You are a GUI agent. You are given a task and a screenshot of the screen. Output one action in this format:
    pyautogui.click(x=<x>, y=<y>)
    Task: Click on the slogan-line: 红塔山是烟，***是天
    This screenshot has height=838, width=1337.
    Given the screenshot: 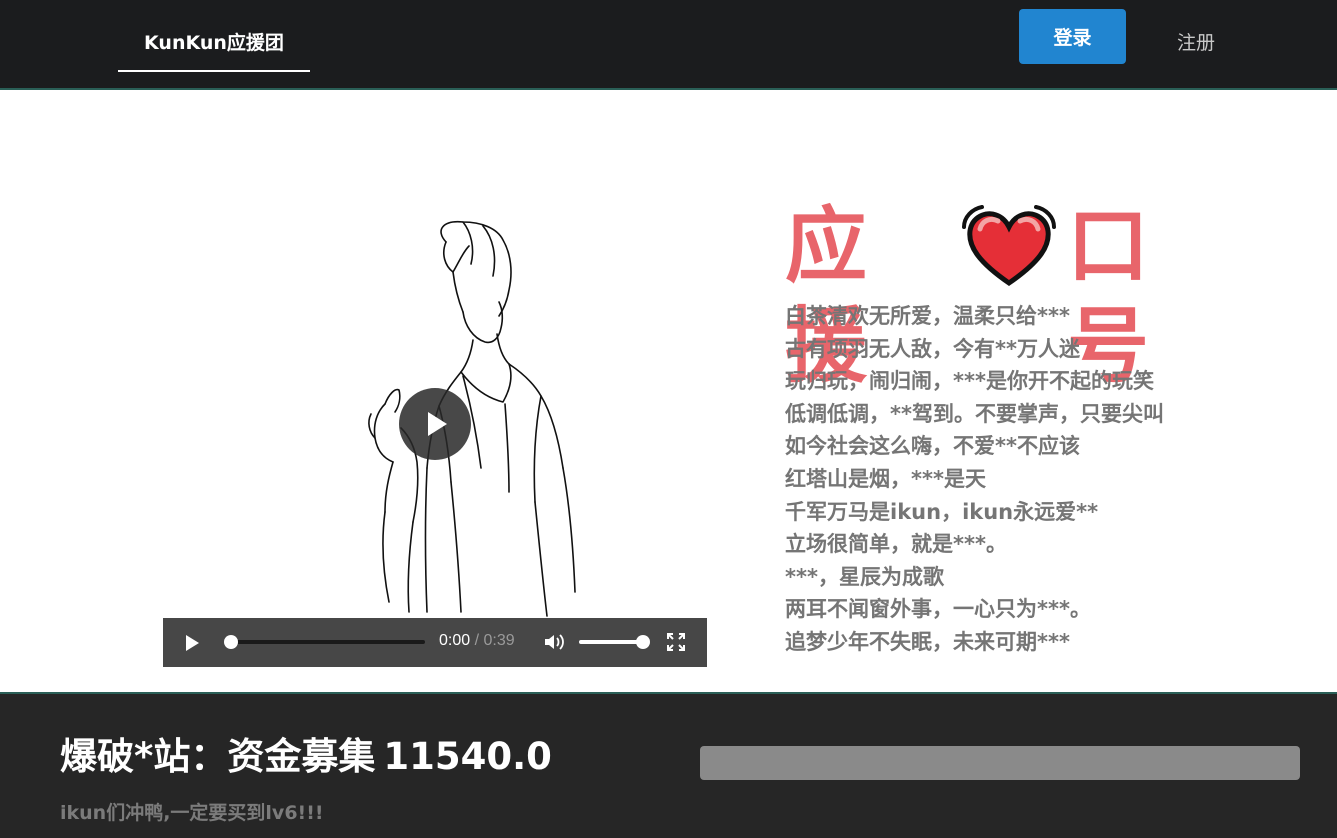 What is the action you would take?
    pyautogui.click(x=885, y=478)
    